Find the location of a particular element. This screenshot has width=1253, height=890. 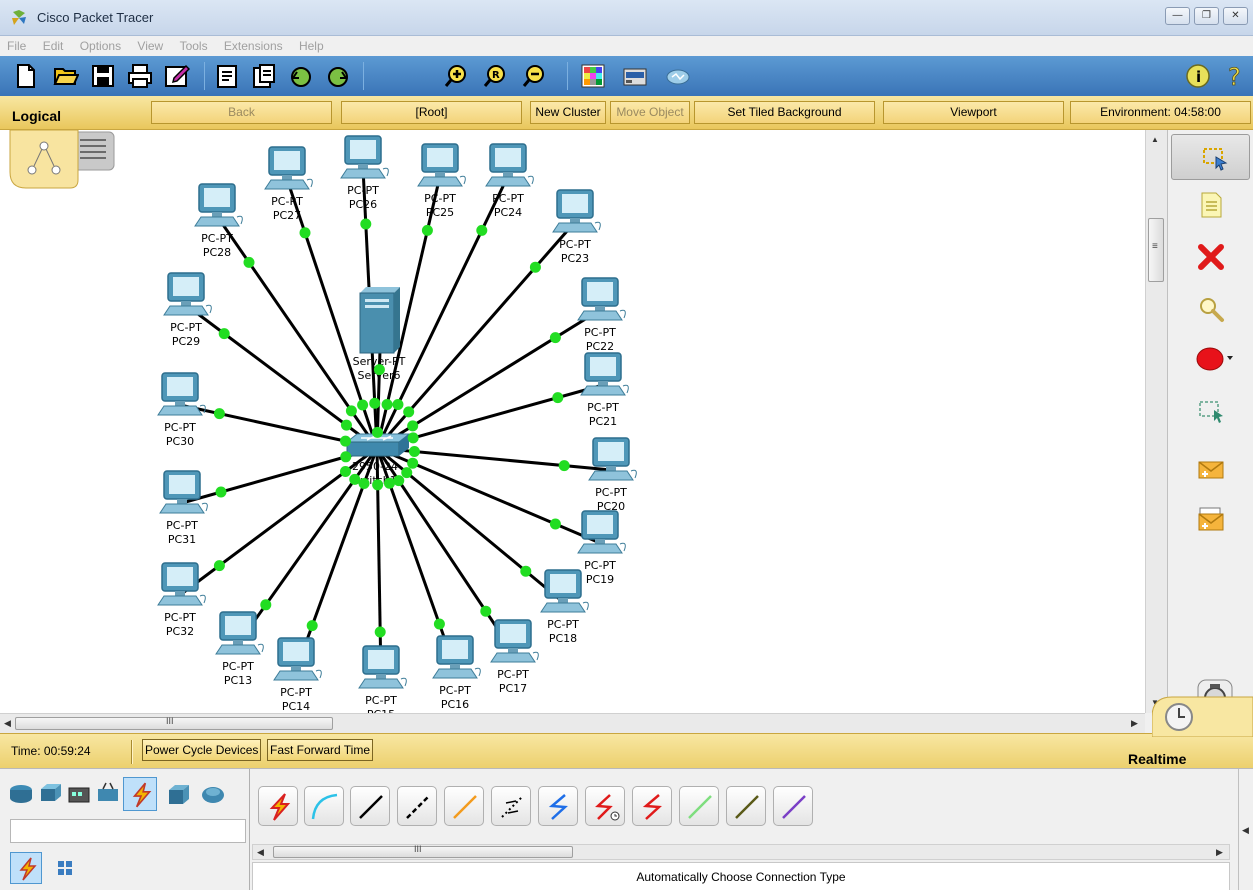

pc-device: PC-PTPC17 is located at coordinates (514, 657).